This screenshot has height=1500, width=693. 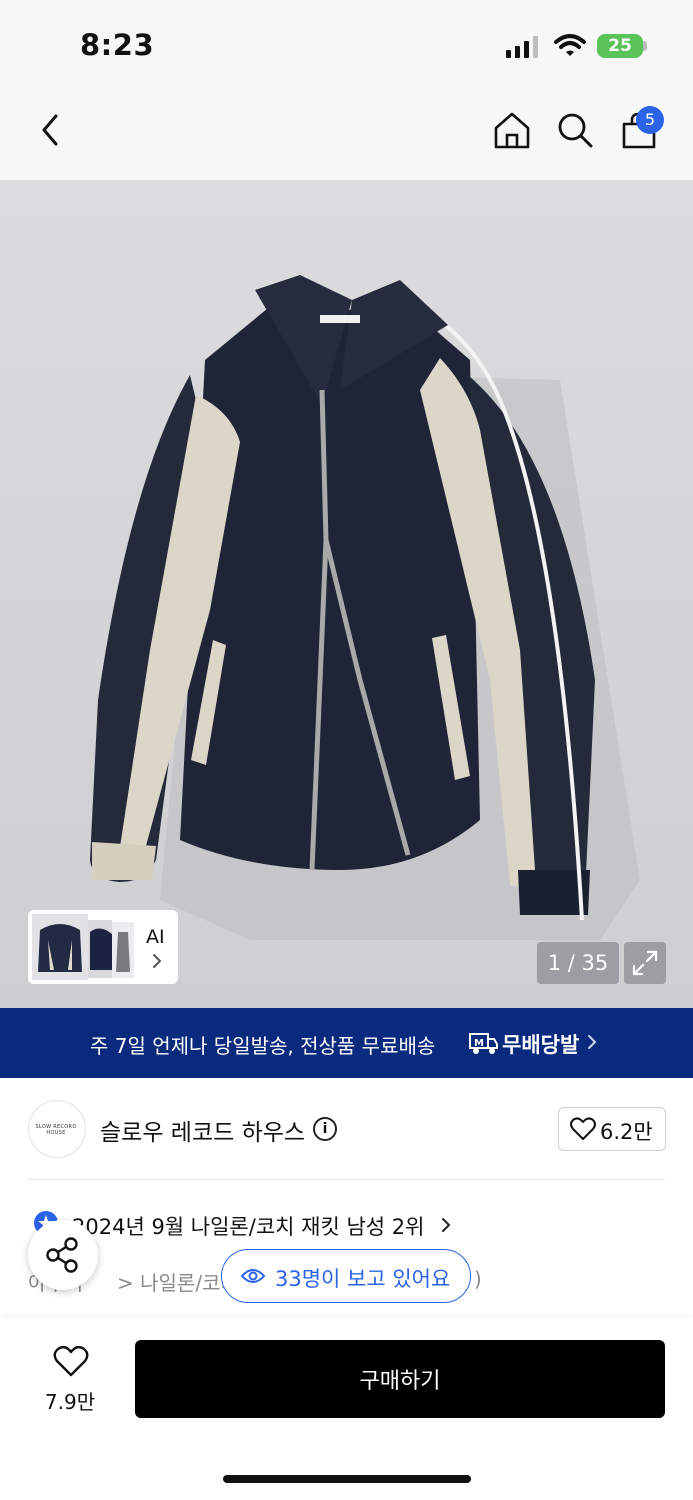 What do you see at coordinates (71, 1362) in the screenshot?
I see `wishlist-heart-icon` at bounding box center [71, 1362].